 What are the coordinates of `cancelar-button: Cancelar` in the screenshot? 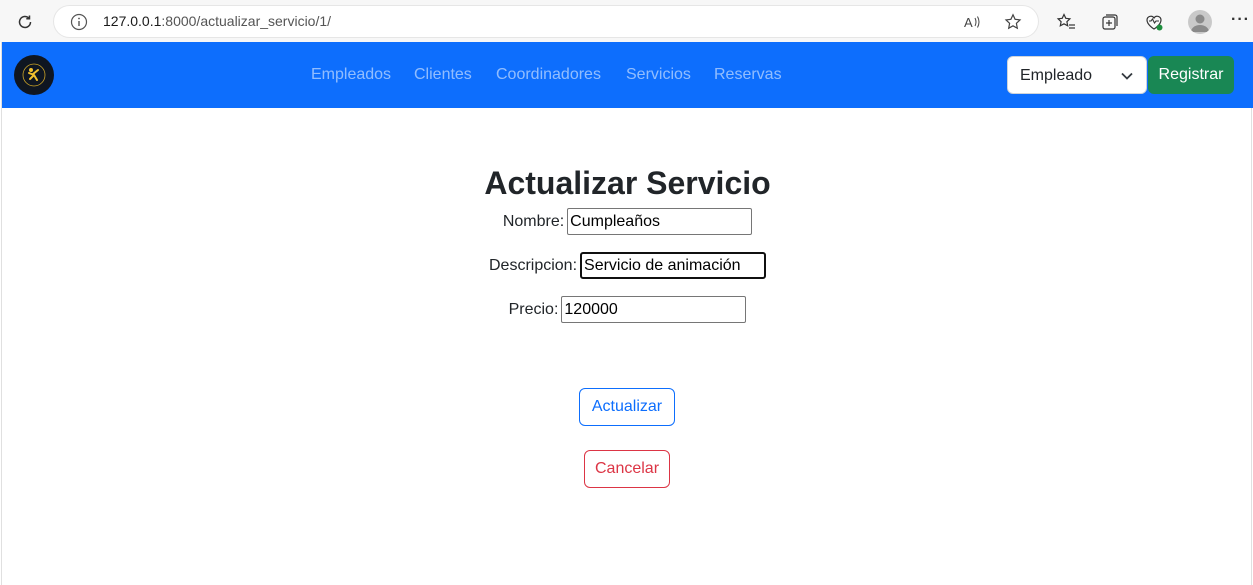 It's located at (627, 469).